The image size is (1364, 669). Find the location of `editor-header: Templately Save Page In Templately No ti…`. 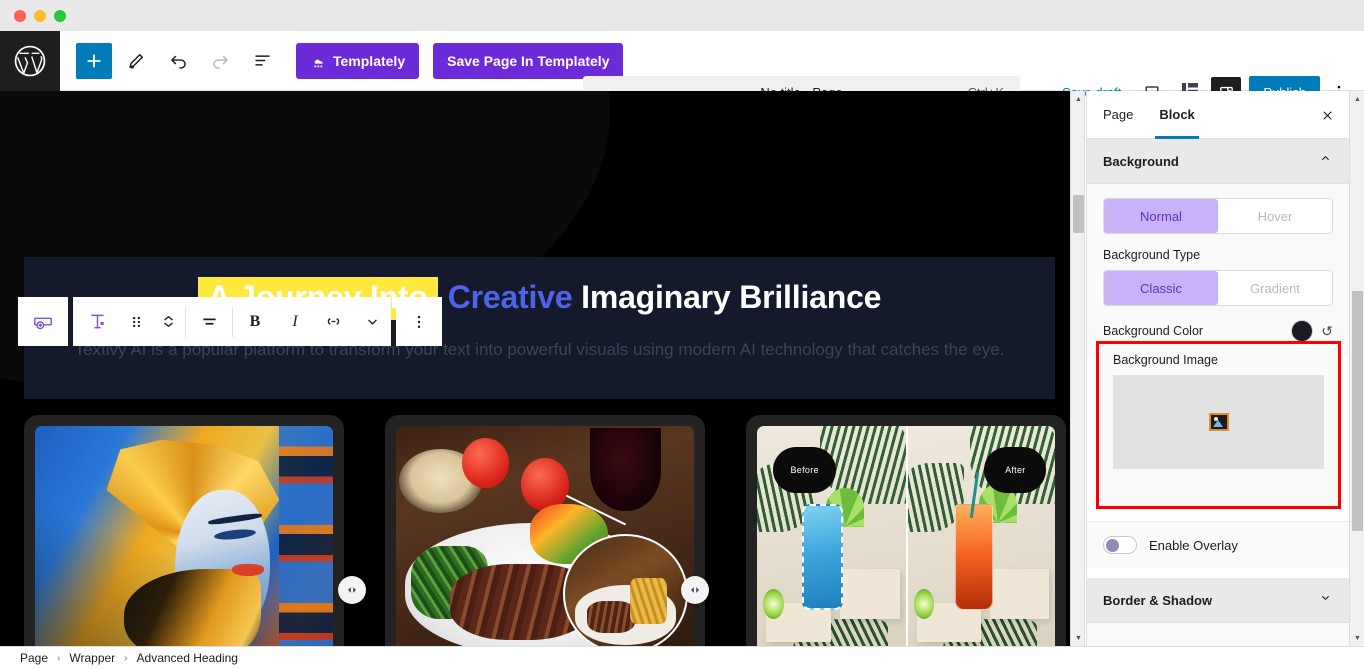

editor-header: Templately Save Page In Templately No ti… is located at coordinates (682, 69).